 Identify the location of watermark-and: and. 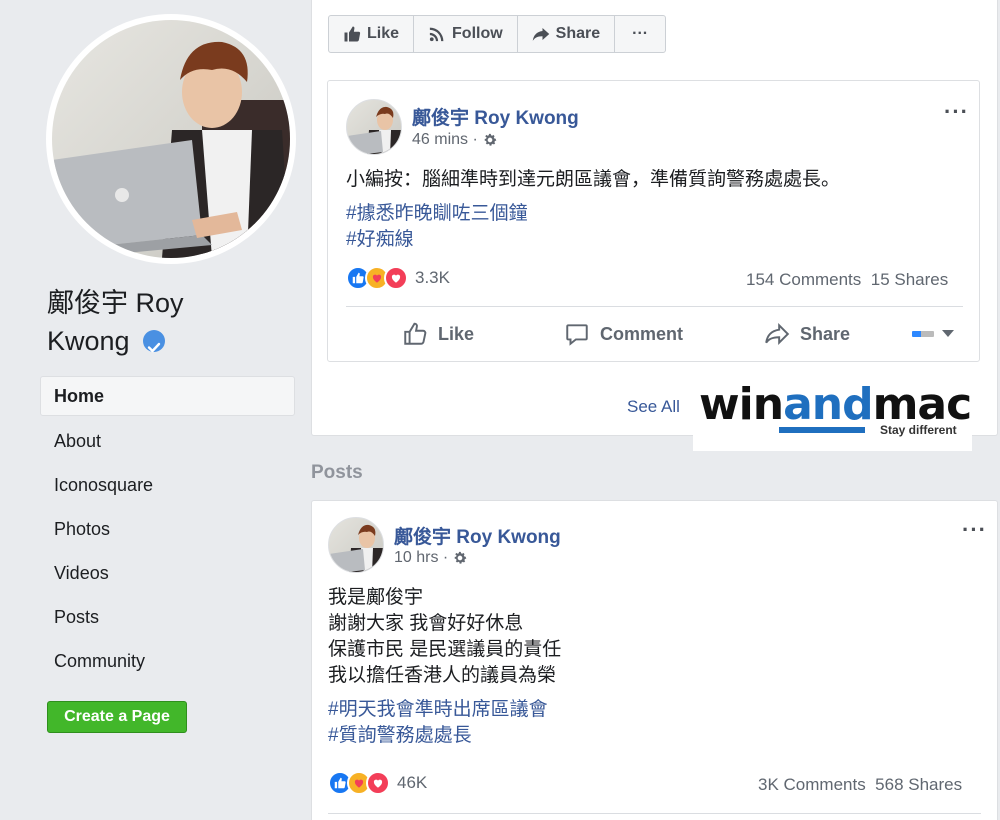
(828, 404).